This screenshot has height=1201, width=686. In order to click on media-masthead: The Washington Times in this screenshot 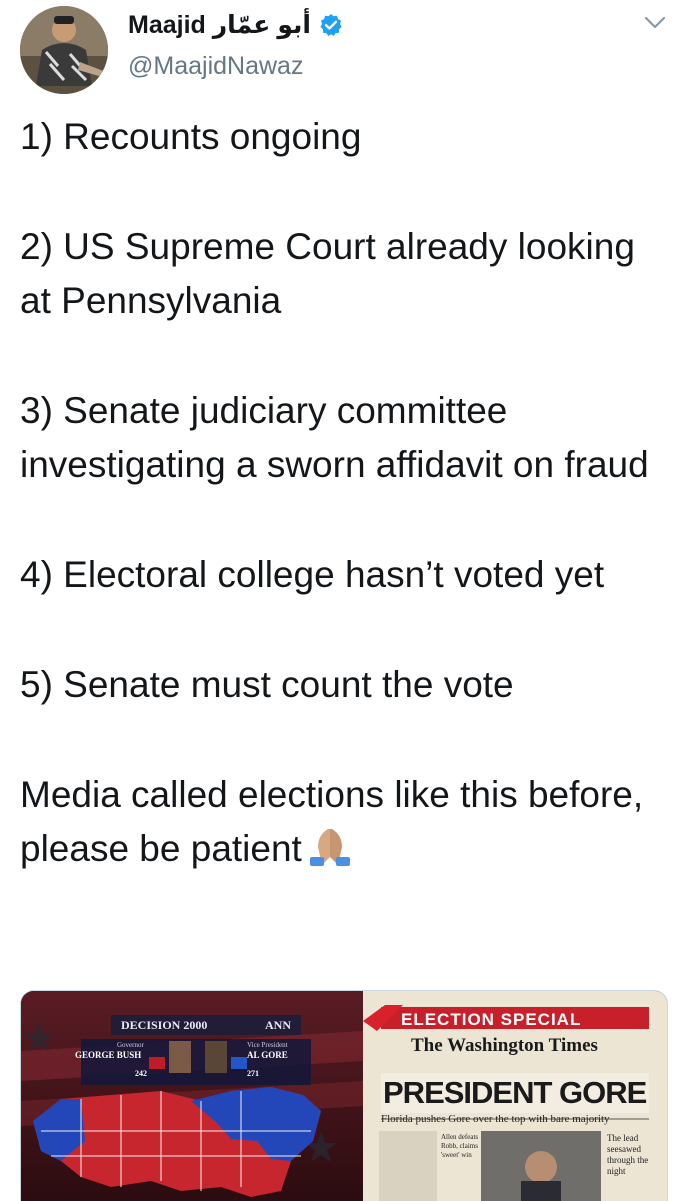, I will do `click(504, 1045)`.